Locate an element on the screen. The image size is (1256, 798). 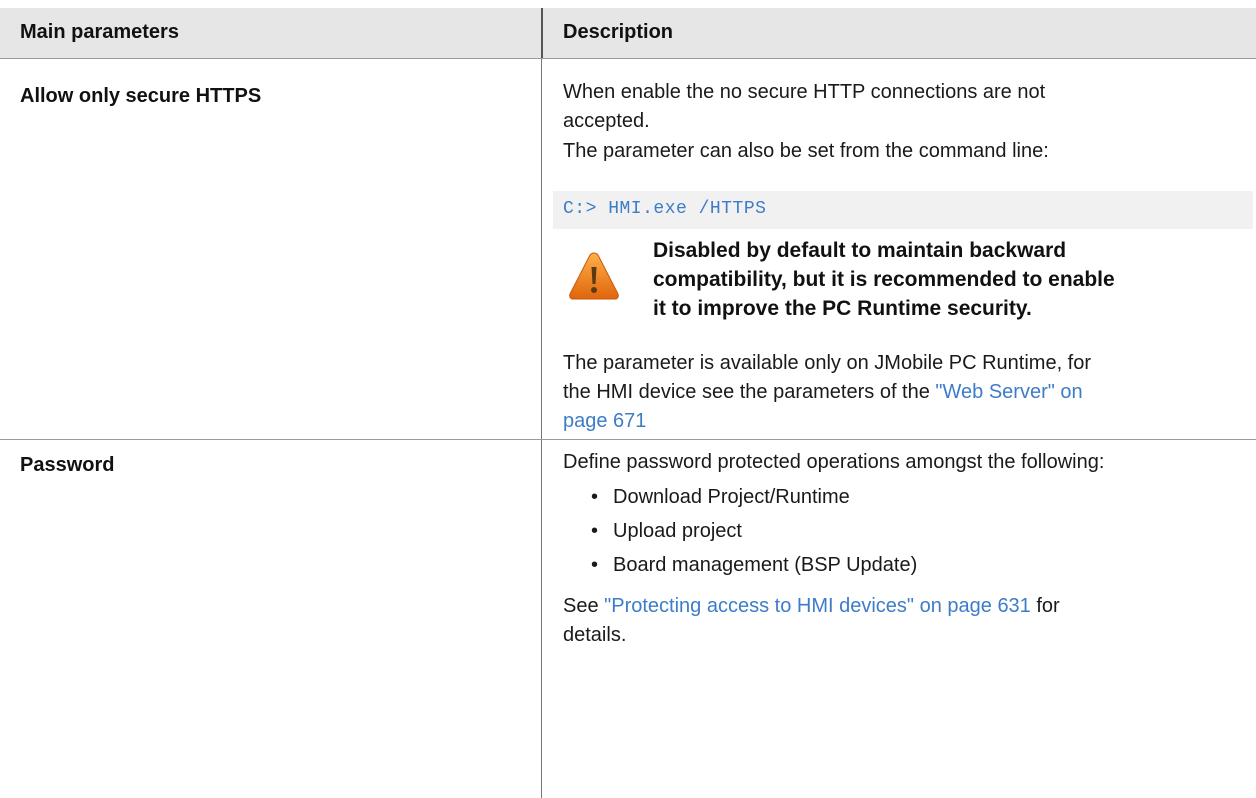
warning-line1: Disabled by default to maintain backward is located at coordinates (860, 250).